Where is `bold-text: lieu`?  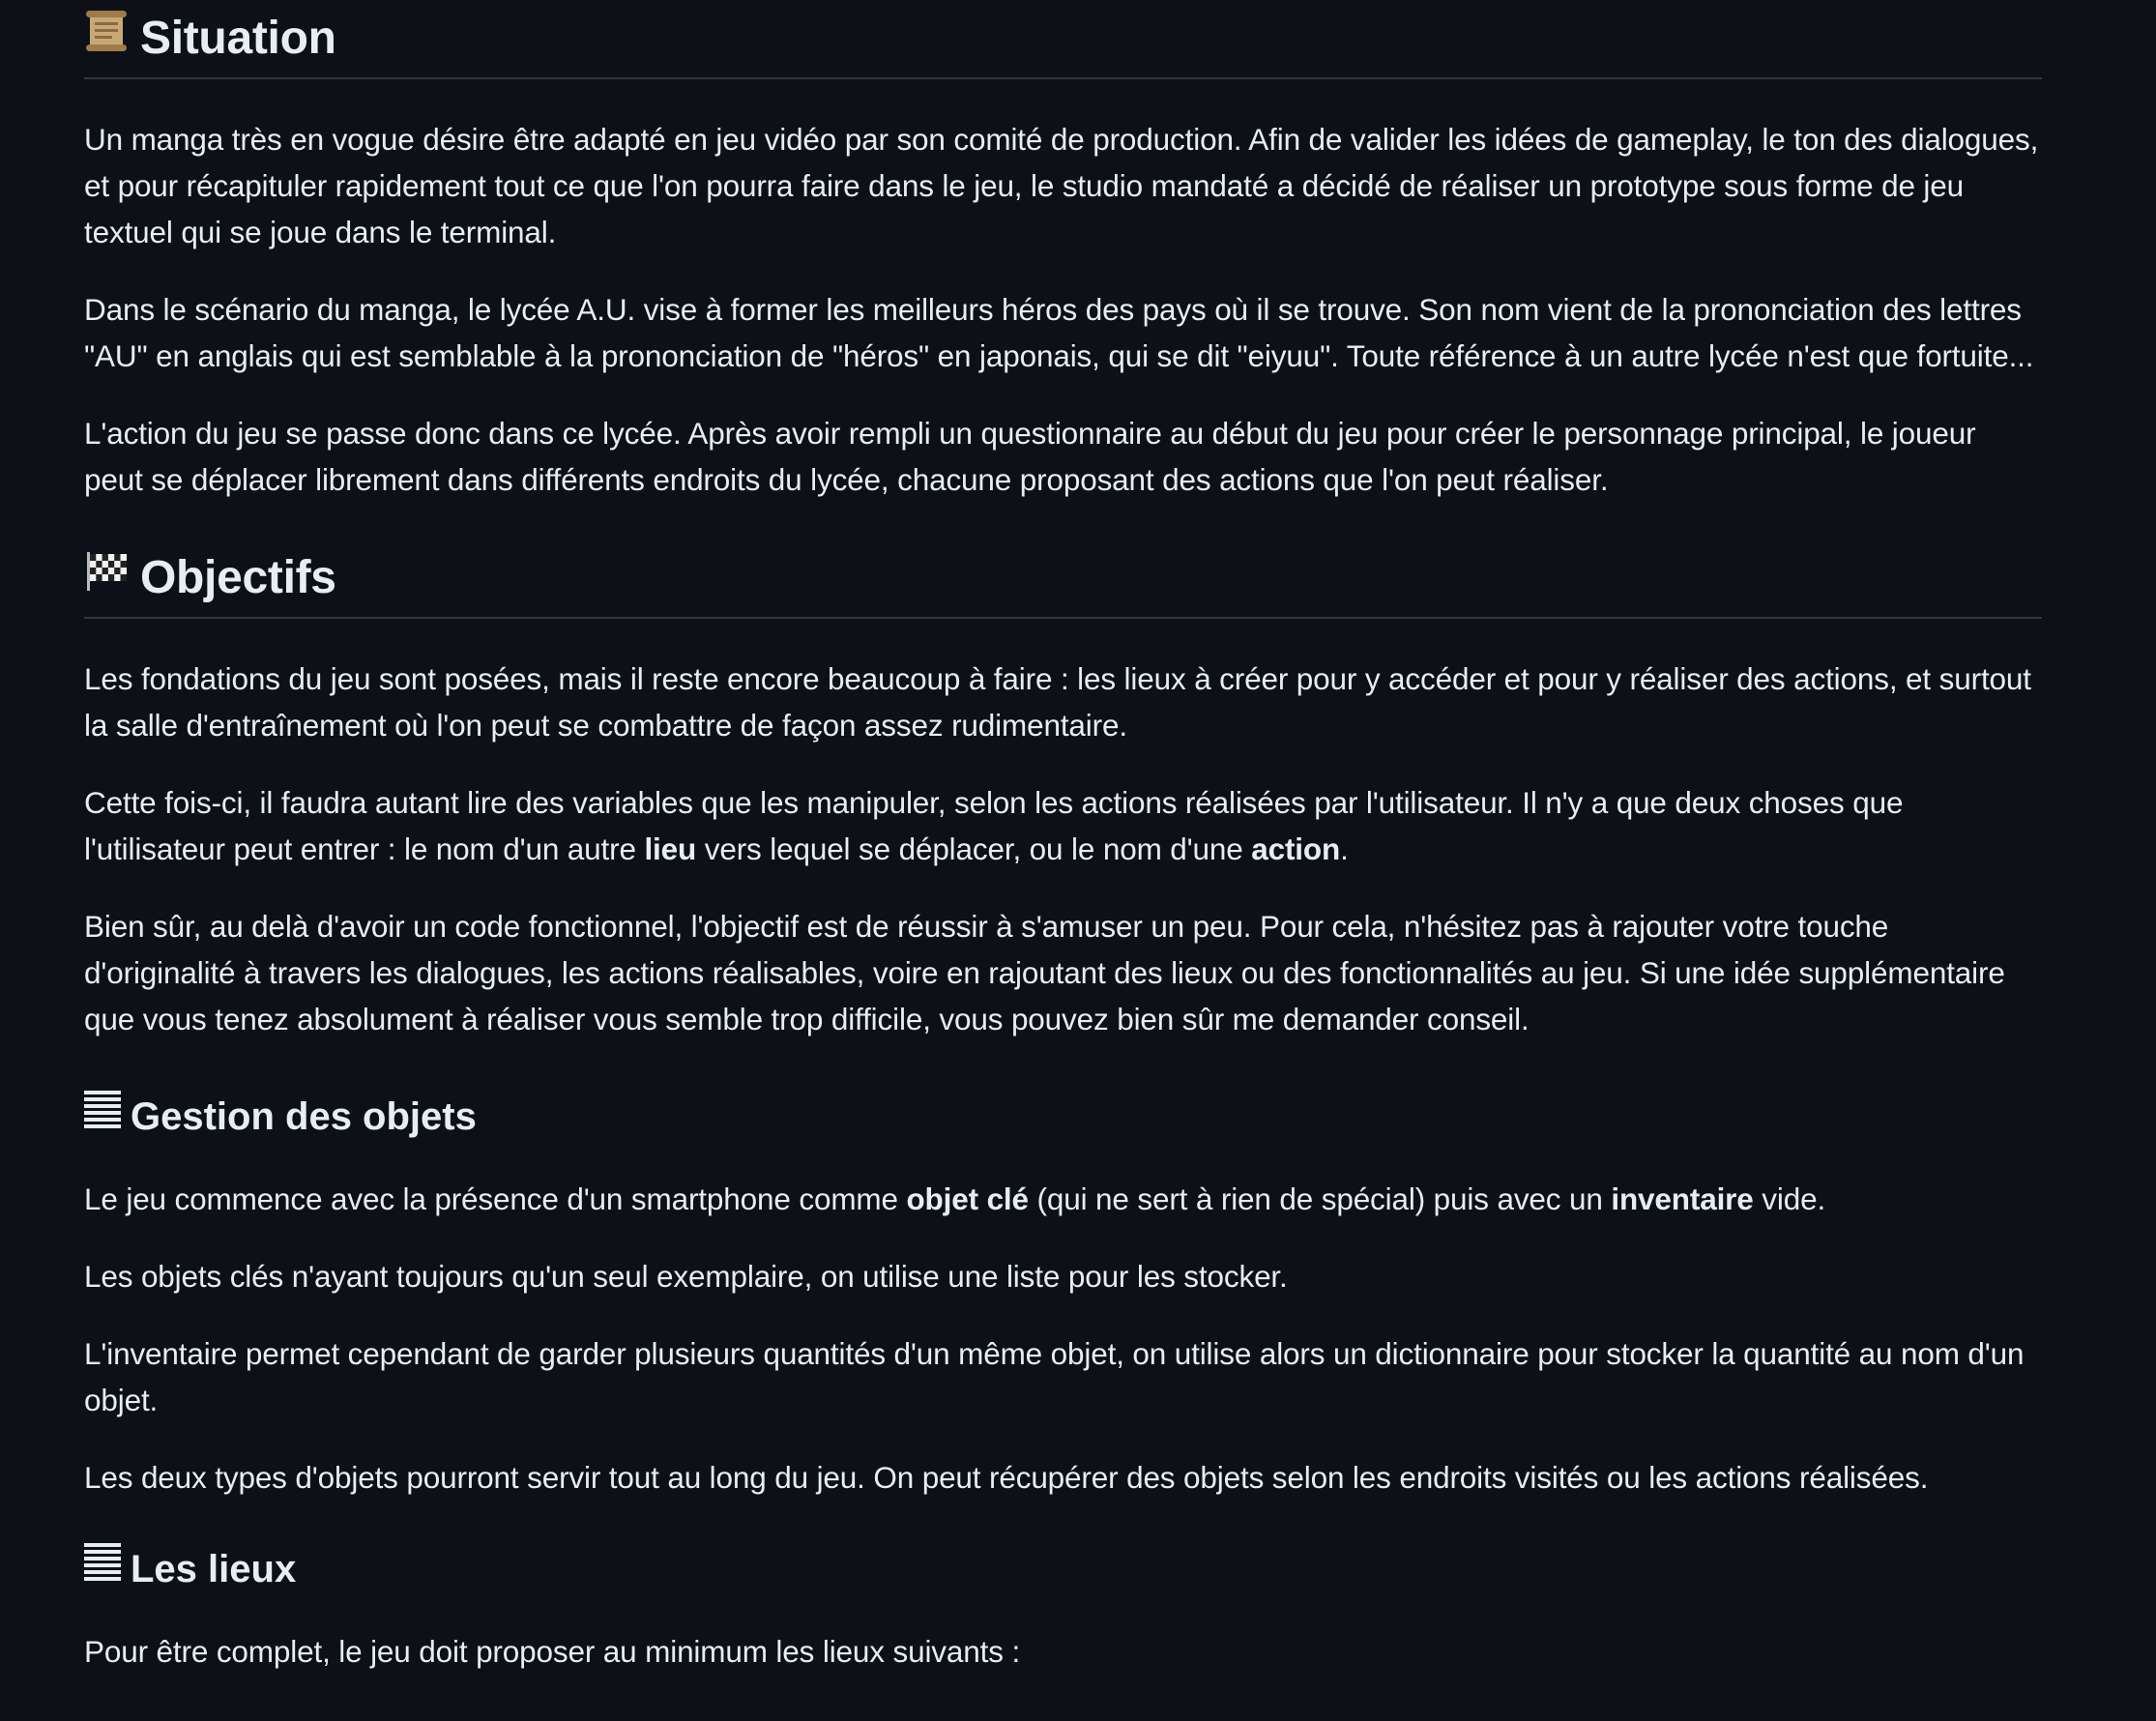
bold-text: lieu is located at coordinates (670, 848).